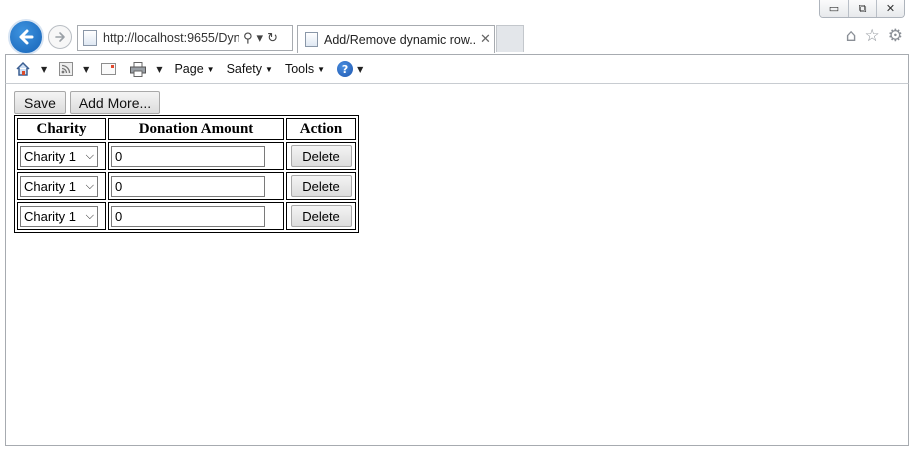  I want to click on forward-button, so click(60, 37).